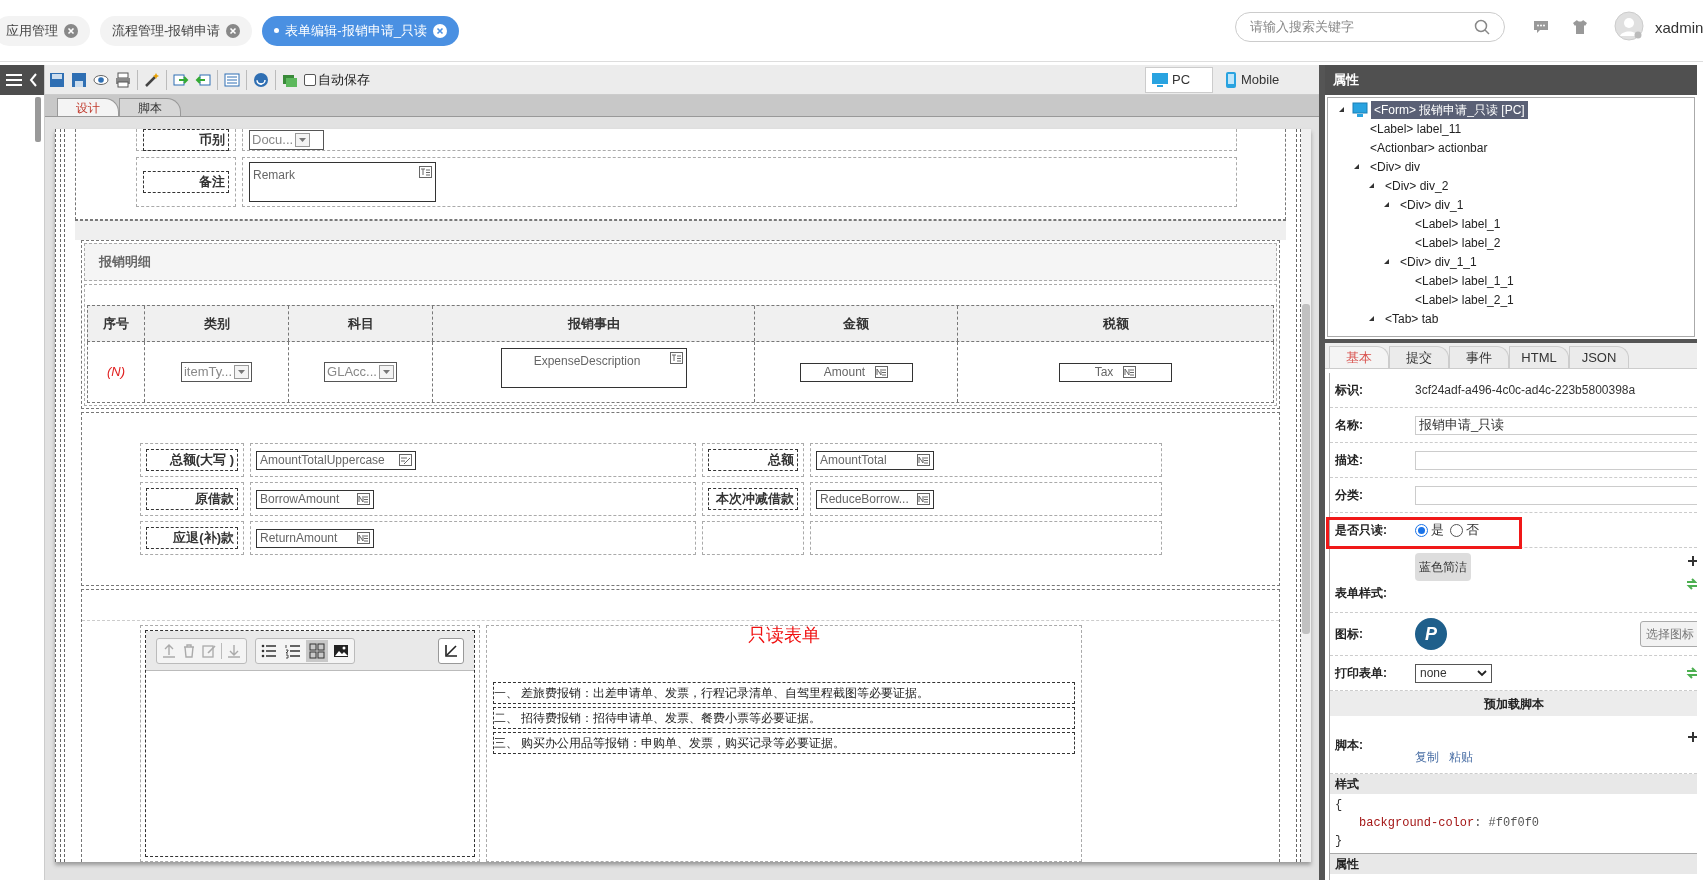  I want to click on tree-item: <Label> label_2_1, so click(1464, 299).